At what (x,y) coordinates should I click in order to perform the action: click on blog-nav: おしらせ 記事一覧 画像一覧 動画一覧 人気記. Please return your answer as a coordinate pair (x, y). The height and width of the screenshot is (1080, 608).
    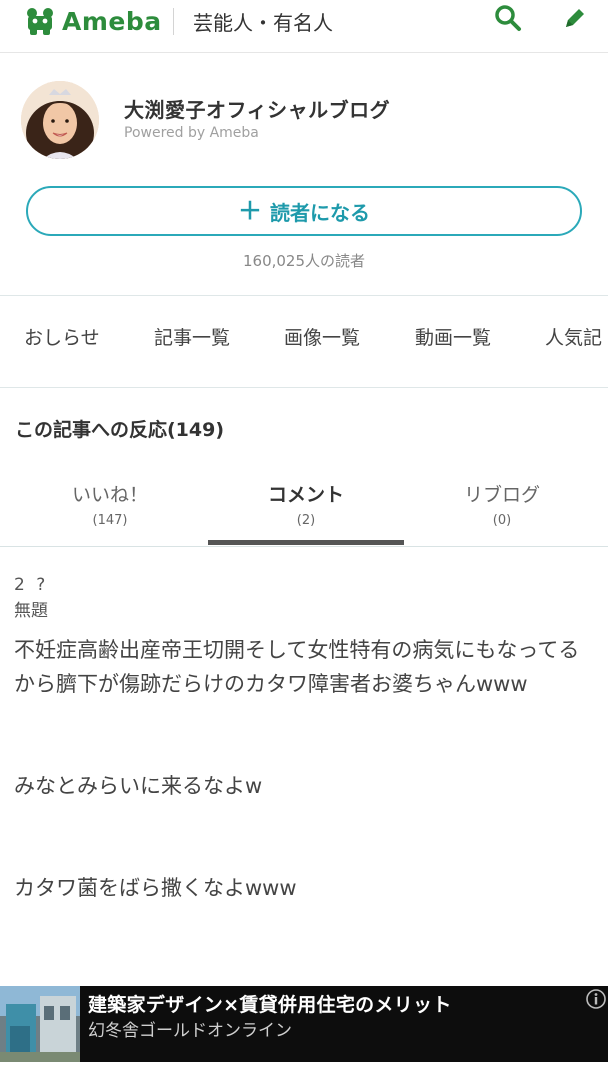
    Looking at the image, I should click on (304, 335).